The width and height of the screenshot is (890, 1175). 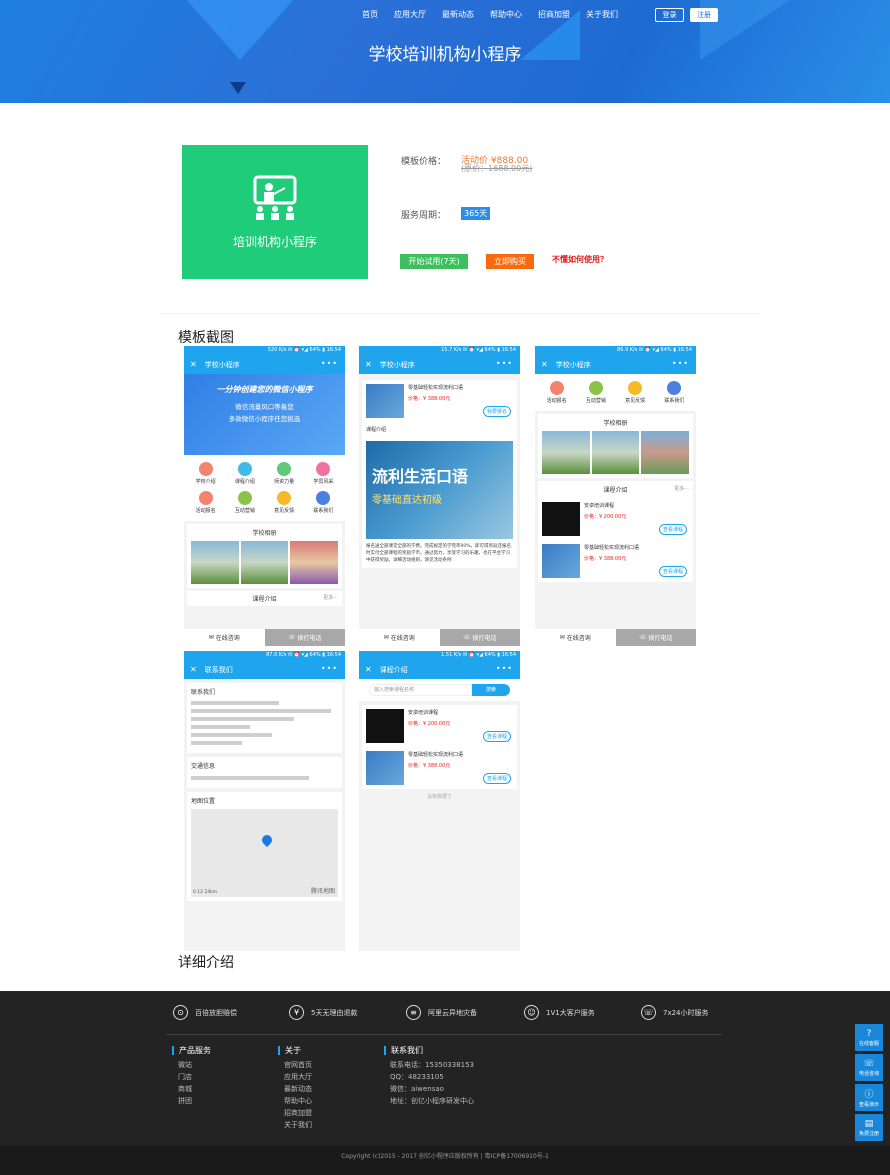 What do you see at coordinates (602, 14) in the screenshot?
I see `nav-item-about: 关于我们` at bounding box center [602, 14].